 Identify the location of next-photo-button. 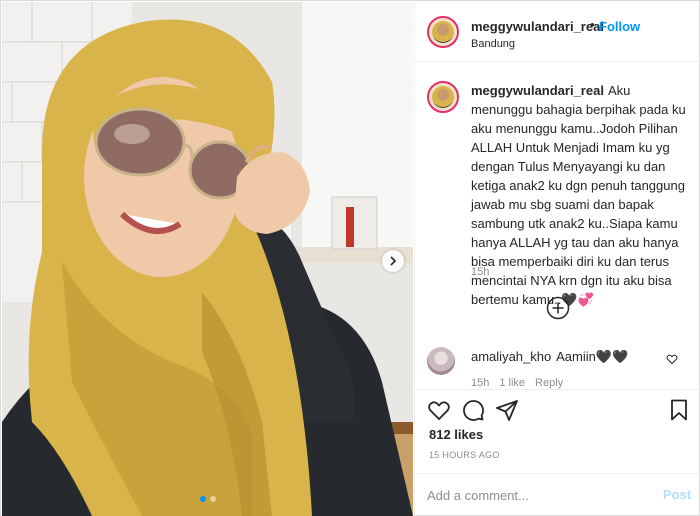
(393, 261).